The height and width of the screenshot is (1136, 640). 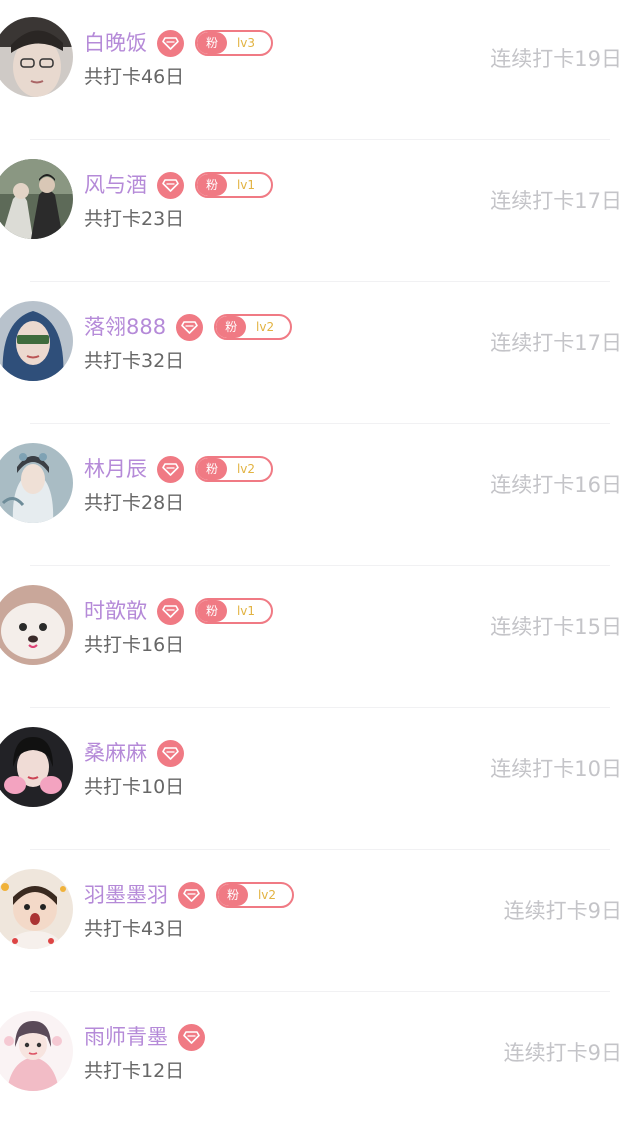 I want to click on name-line: 落翎888 粉 lv2, so click(x=188, y=327).